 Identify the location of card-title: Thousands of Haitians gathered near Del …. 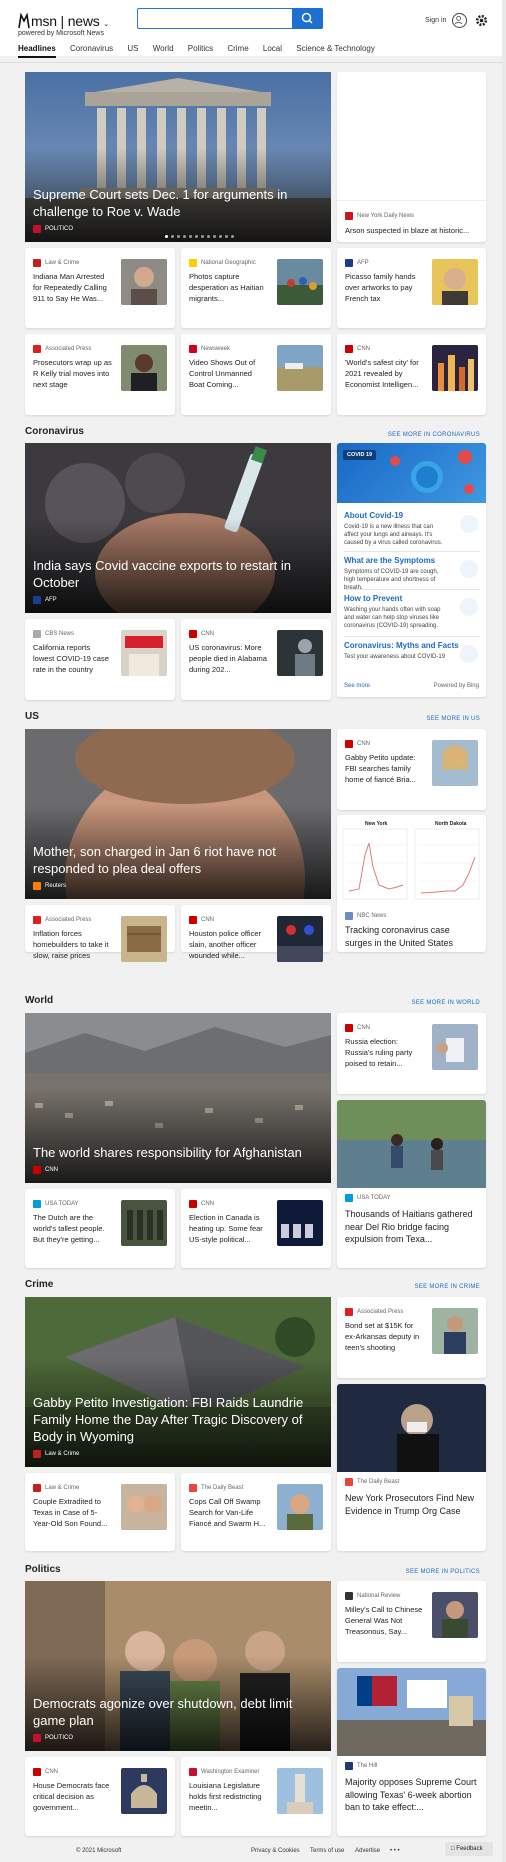
(412, 1227).